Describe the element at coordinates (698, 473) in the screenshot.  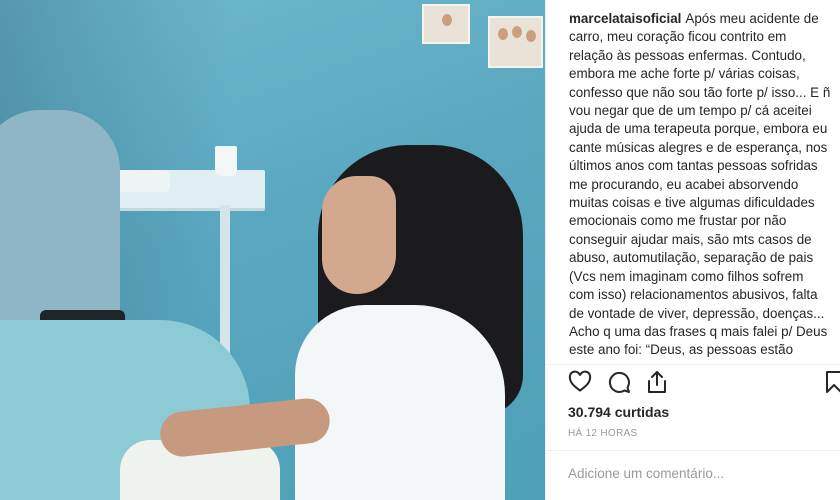
I see `comment-input` at that location.